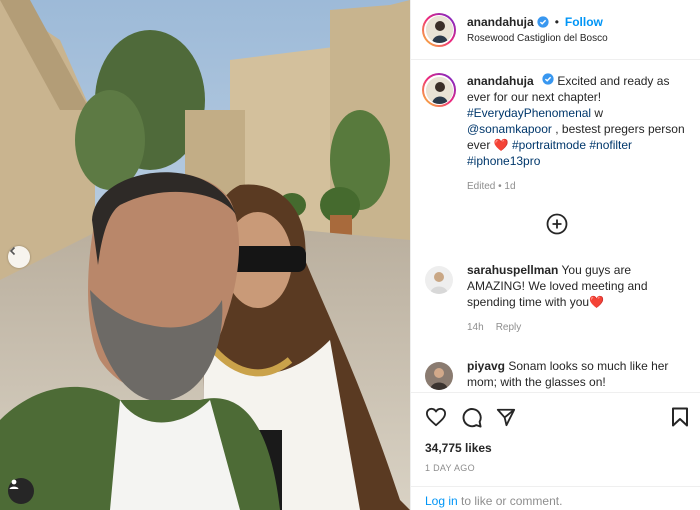 The height and width of the screenshot is (510, 700). What do you see at coordinates (537, 38) in the screenshot?
I see `post-location: Rosewood Castiglion del Bosco` at bounding box center [537, 38].